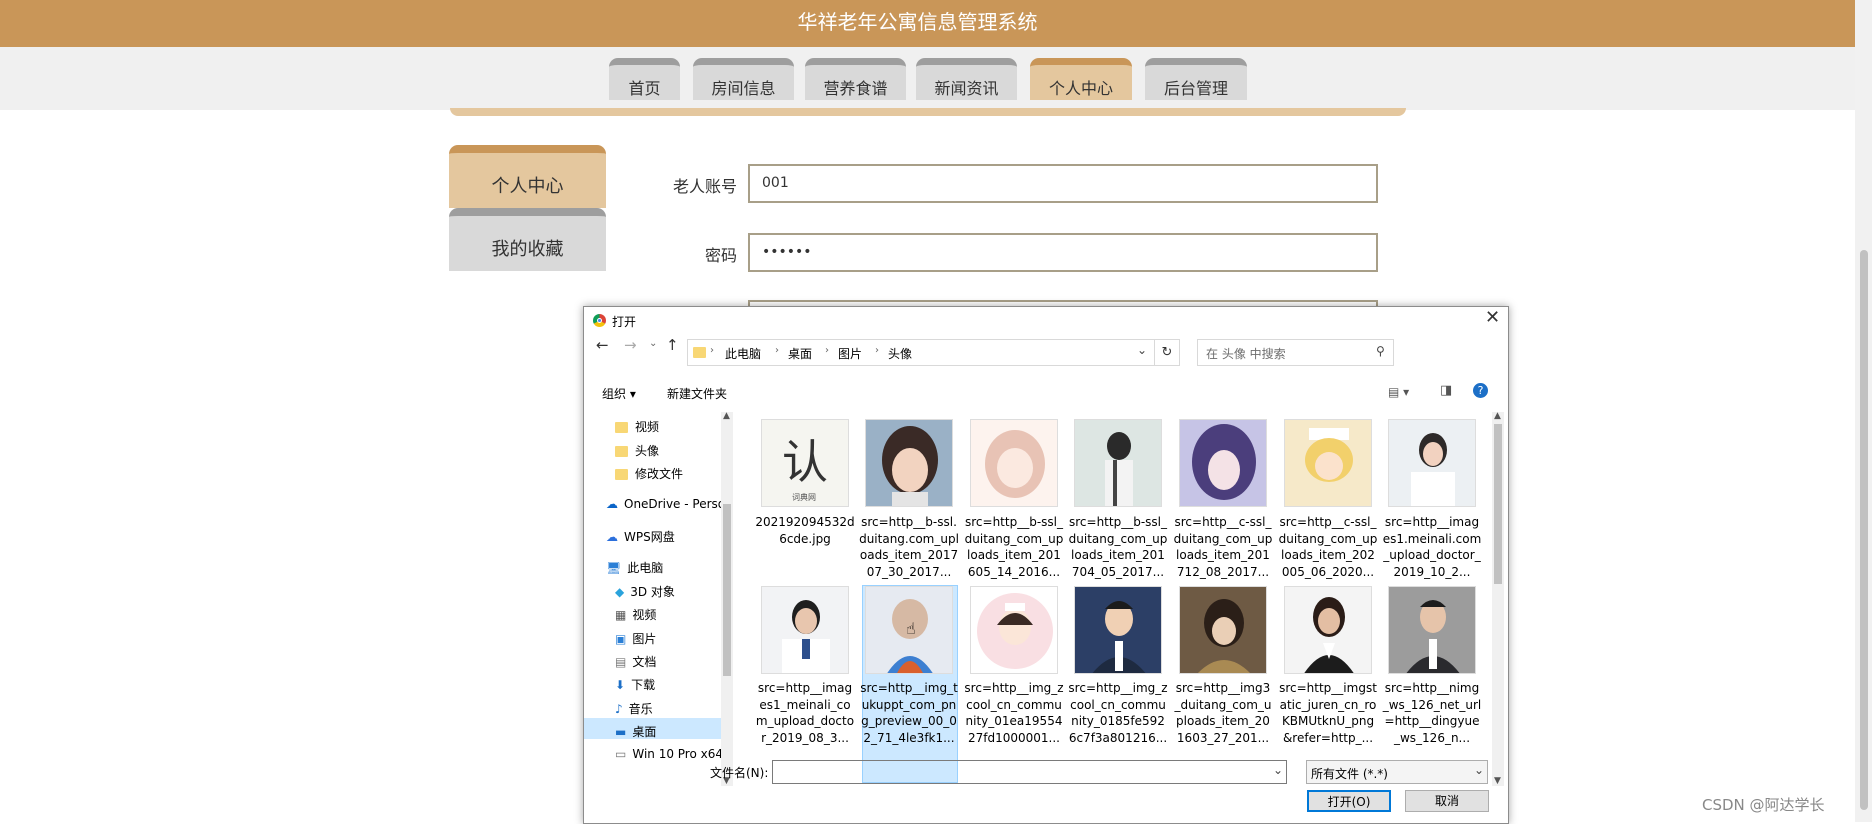  I want to click on new-folder-button: 新建文件夹, so click(697, 393).